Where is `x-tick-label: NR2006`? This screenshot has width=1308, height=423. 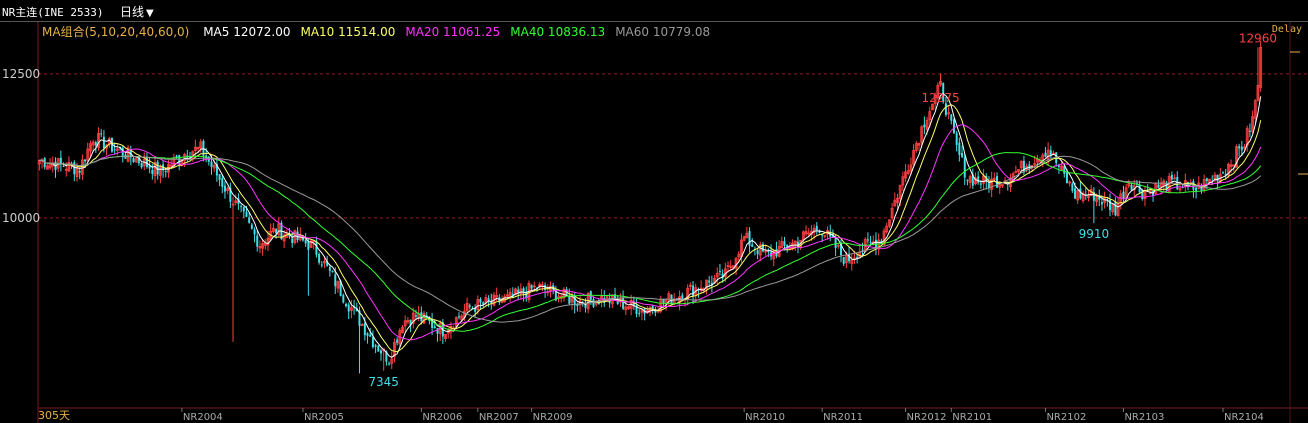
x-tick-label: NR2006 is located at coordinates (442, 417).